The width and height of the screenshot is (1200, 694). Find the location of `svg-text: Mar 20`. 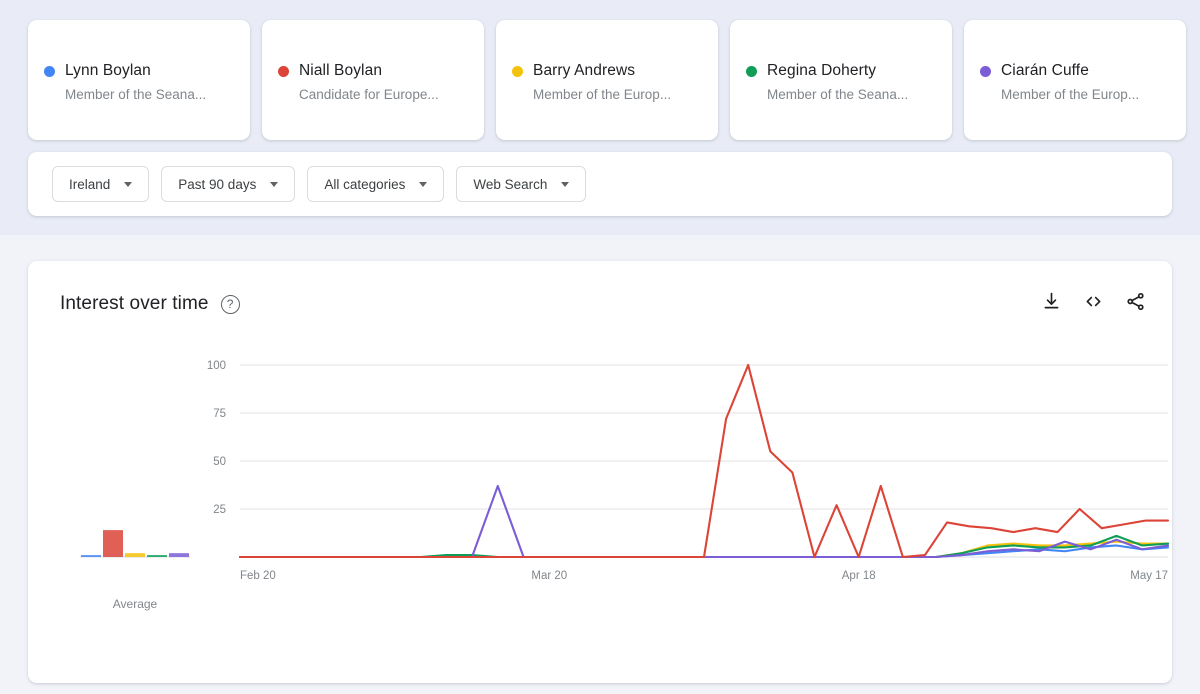

svg-text: Mar 20 is located at coordinates (549, 576).